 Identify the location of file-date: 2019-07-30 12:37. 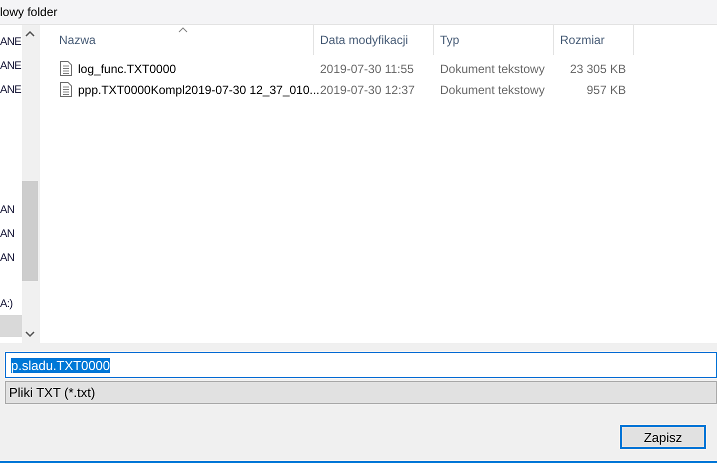
(367, 89).